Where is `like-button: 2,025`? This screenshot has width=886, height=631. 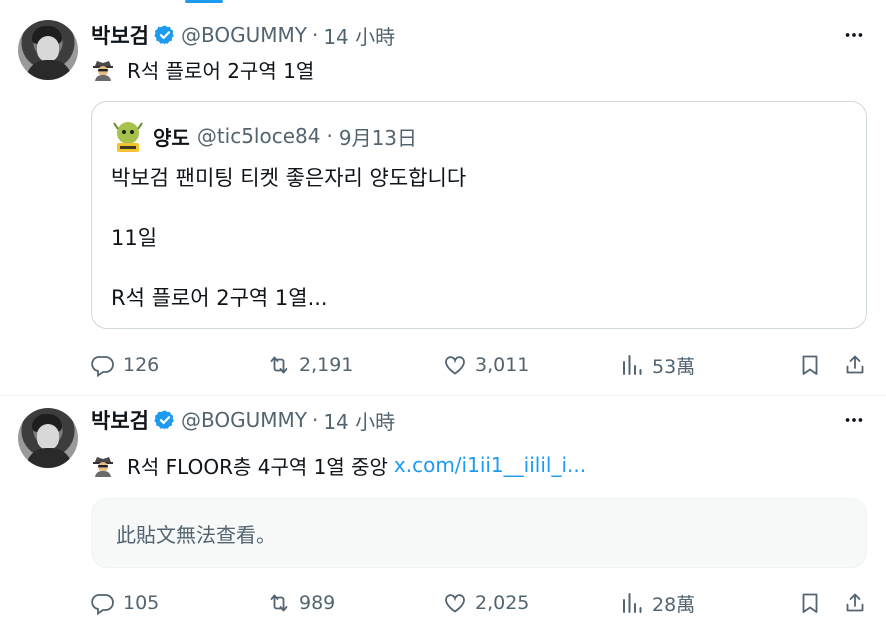 like-button: 2,025 is located at coordinates (486, 603).